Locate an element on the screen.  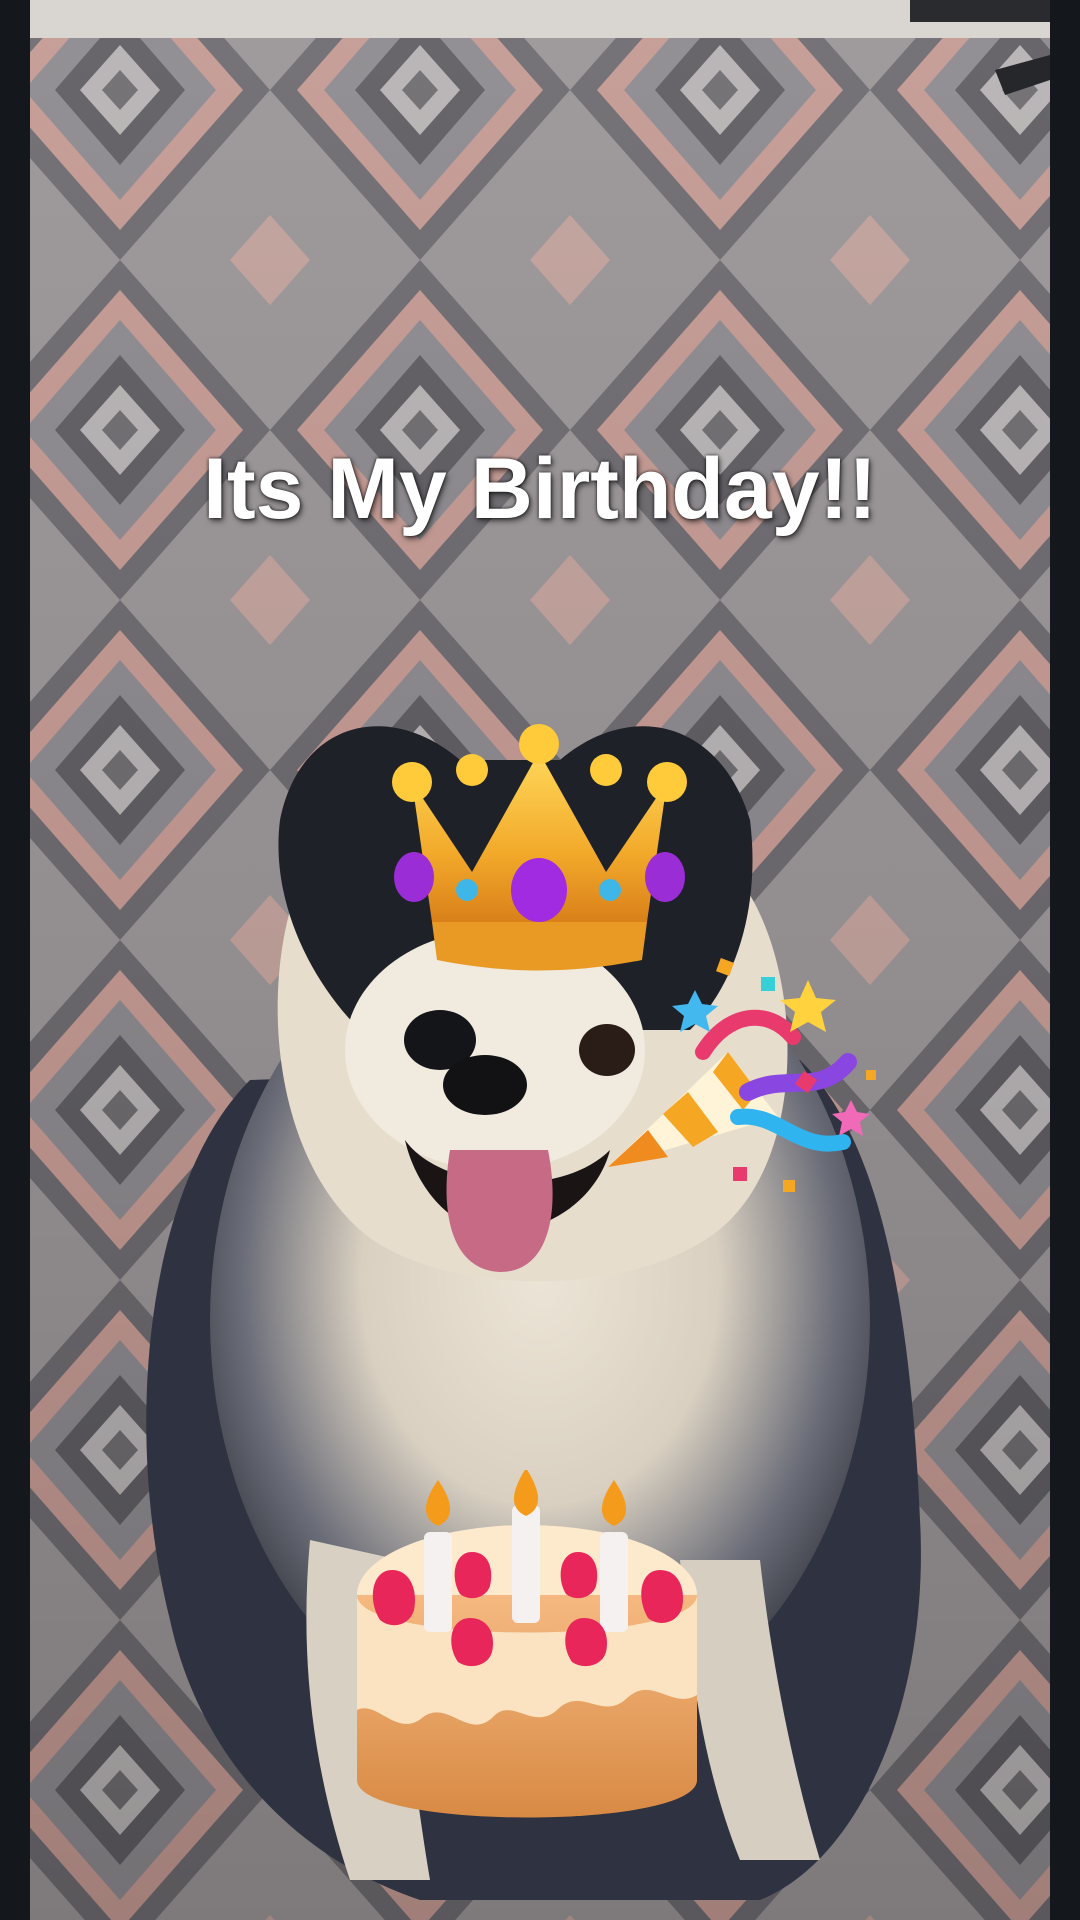
party-popper-icon is located at coordinates (743, 1077).